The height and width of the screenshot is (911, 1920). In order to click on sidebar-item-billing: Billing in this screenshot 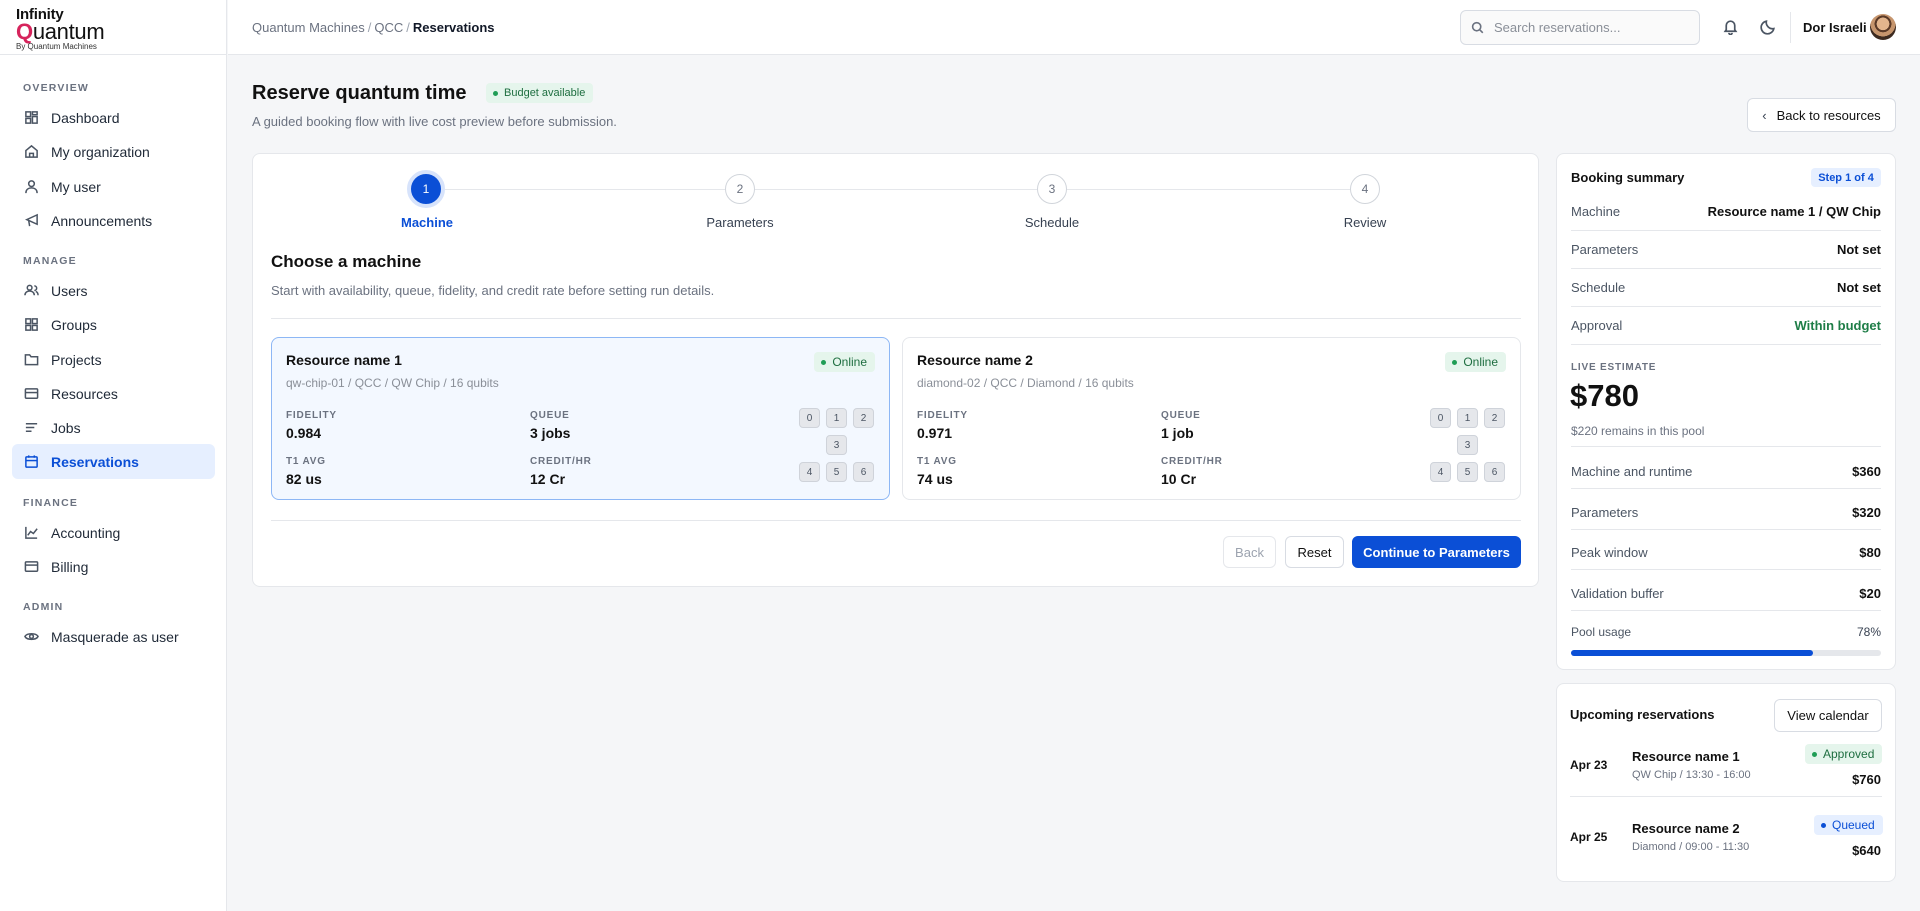, I will do `click(113, 566)`.